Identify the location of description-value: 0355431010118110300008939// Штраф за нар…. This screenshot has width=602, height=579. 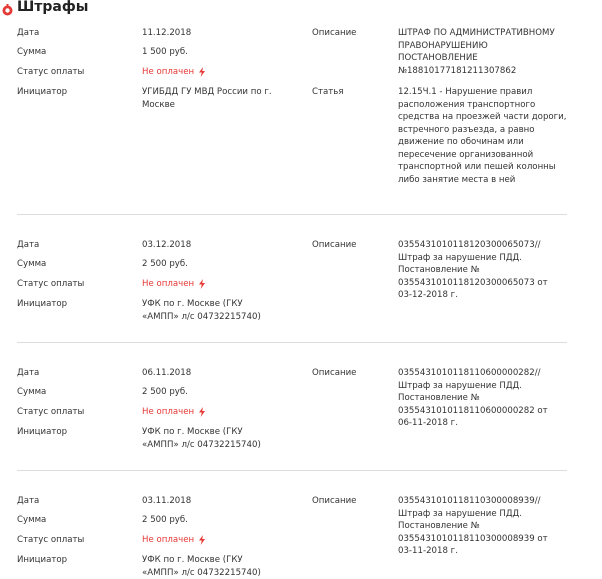
(483, 526).